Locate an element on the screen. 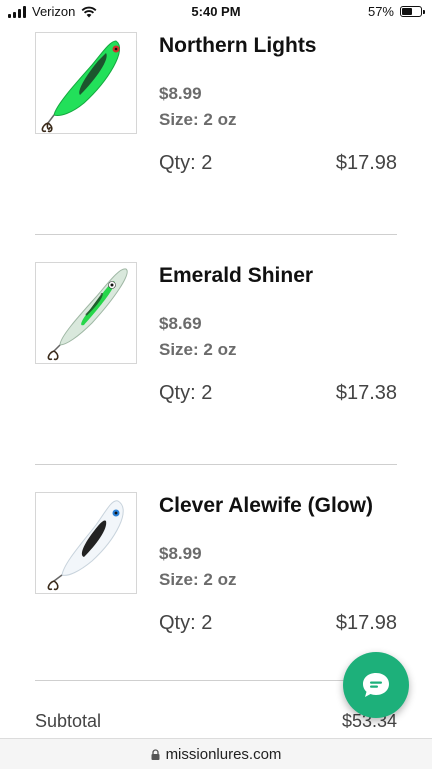  battery-percent: 57% is located at coordinates (380, 11).